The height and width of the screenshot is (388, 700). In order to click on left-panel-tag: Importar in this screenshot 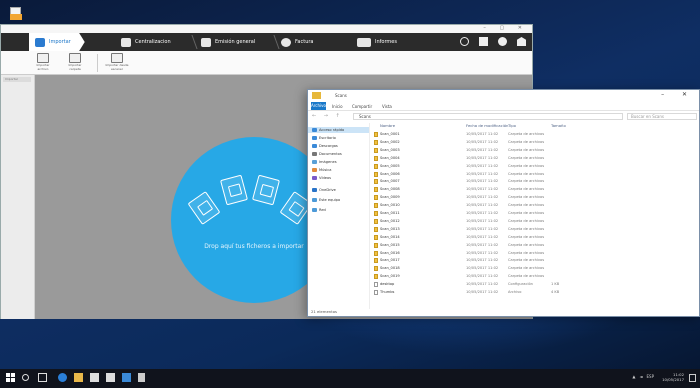, I will do `click(17, 79)`.